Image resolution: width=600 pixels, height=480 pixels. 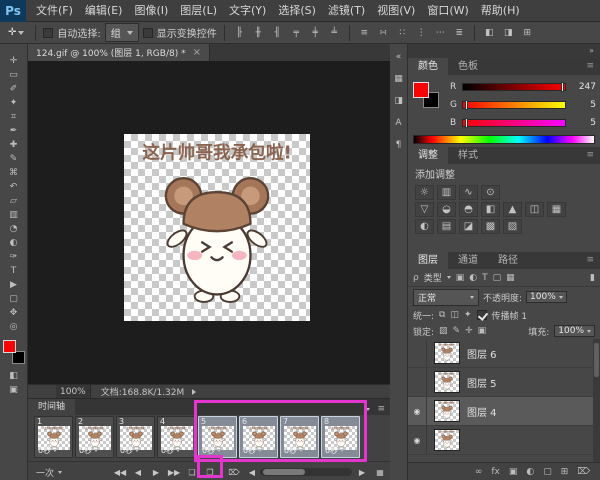 What do you see at coordinates (546, 297) in the screenshot?
I see `opacity-value: 100%` at bounding box center [546, 297].